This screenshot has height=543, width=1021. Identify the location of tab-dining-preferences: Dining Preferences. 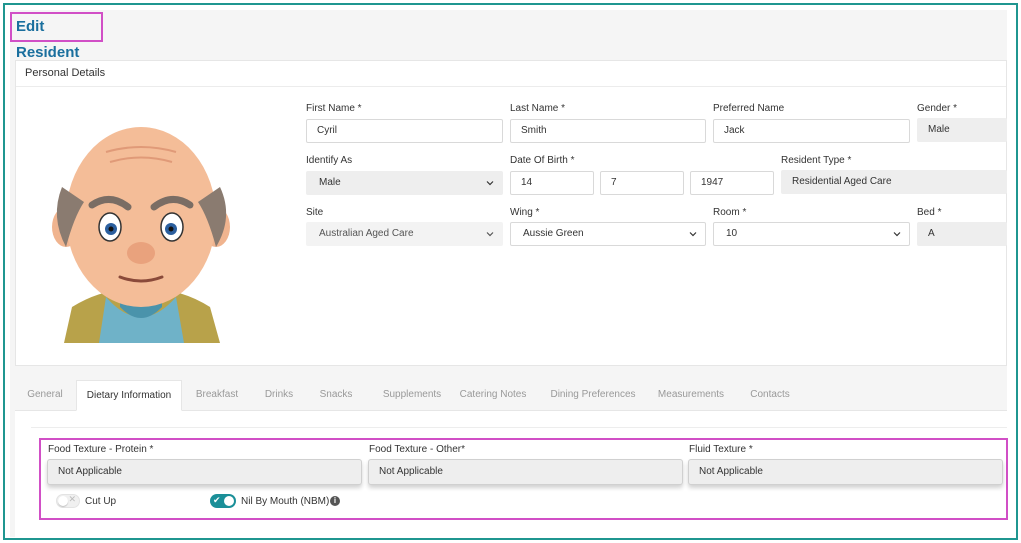
(593, 395).